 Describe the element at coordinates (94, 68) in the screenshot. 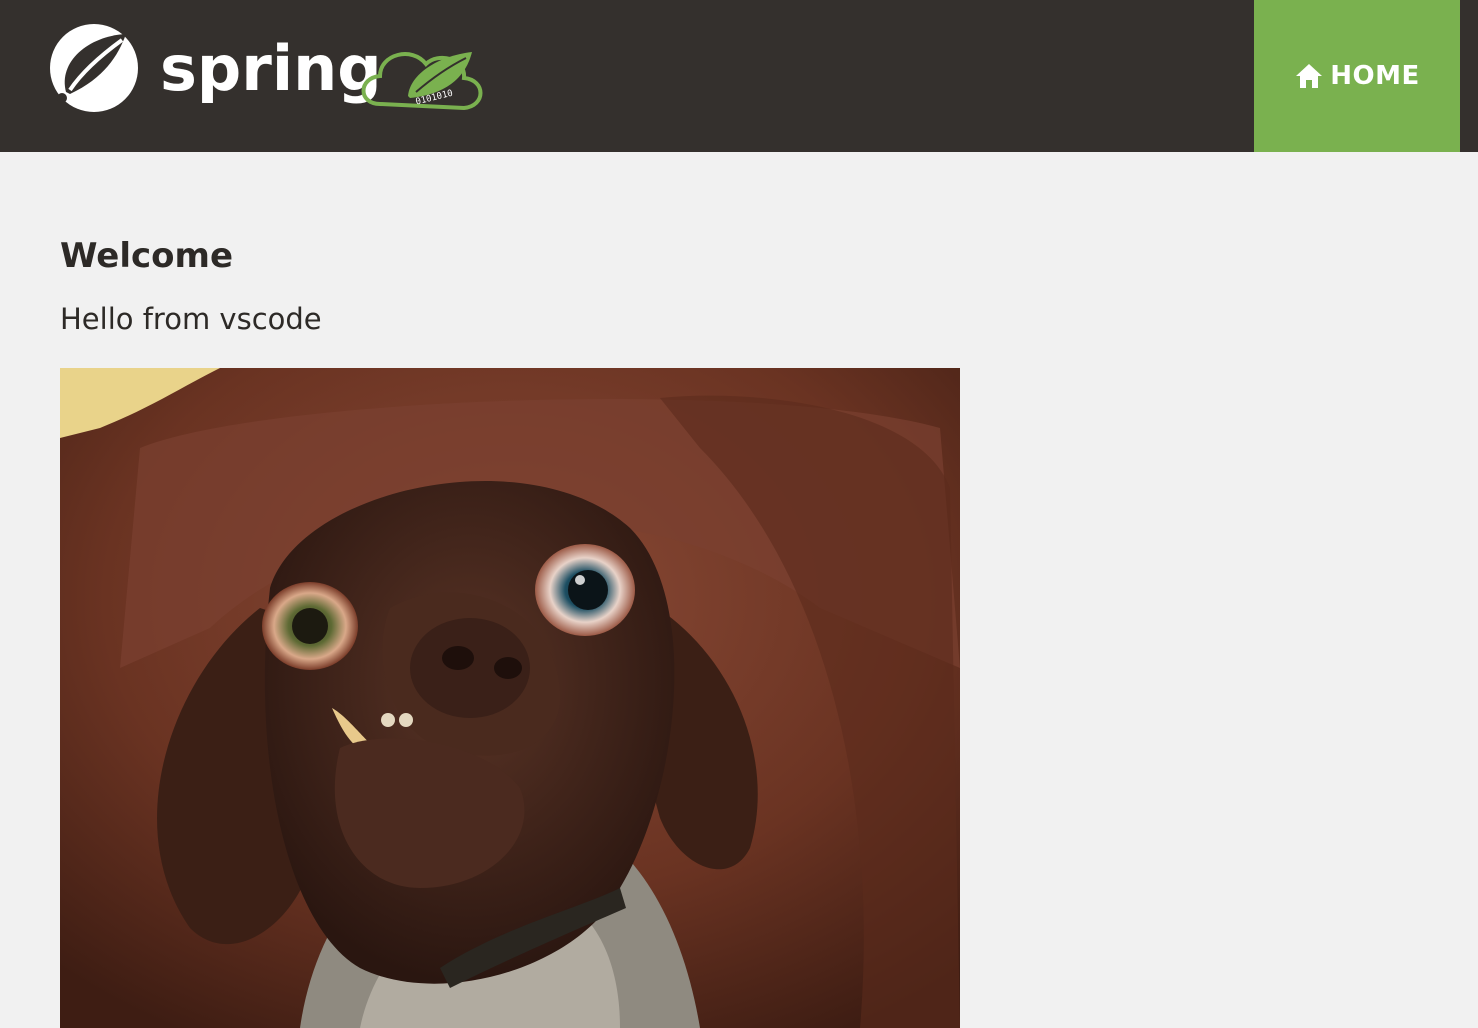

I see `spring-leaf-icon` at that location.